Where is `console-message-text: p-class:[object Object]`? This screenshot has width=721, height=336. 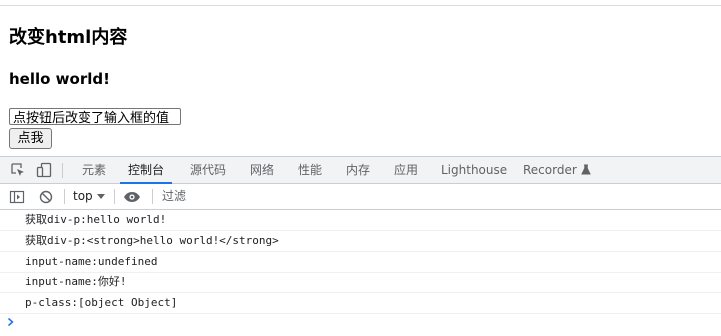
console-message-text: p-class:[object Object] is located at coordinates (101, 302).